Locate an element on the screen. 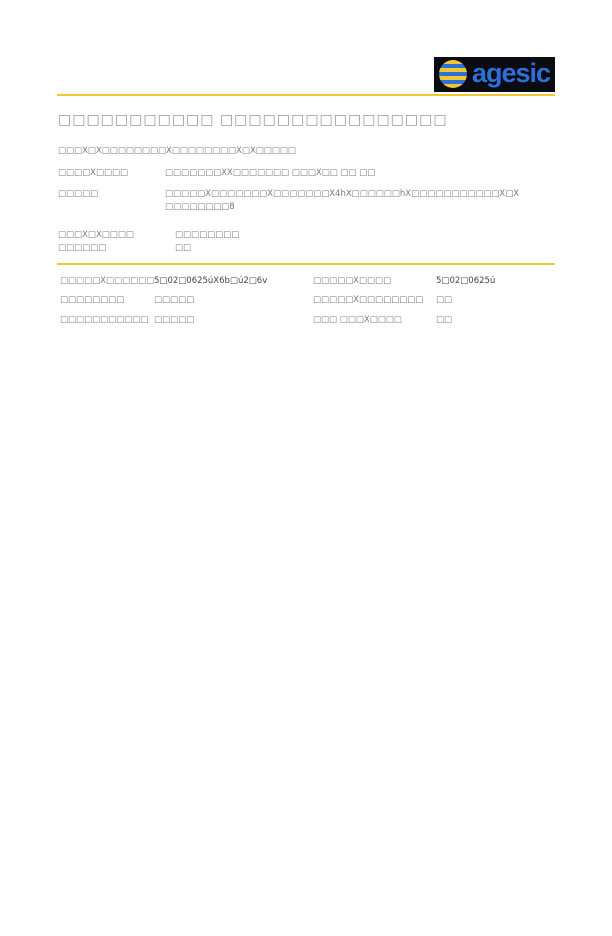 The height and width of the screenshot is (936, 612). field-label-line2: □□□□□□ is located at coordinates (82, 248).